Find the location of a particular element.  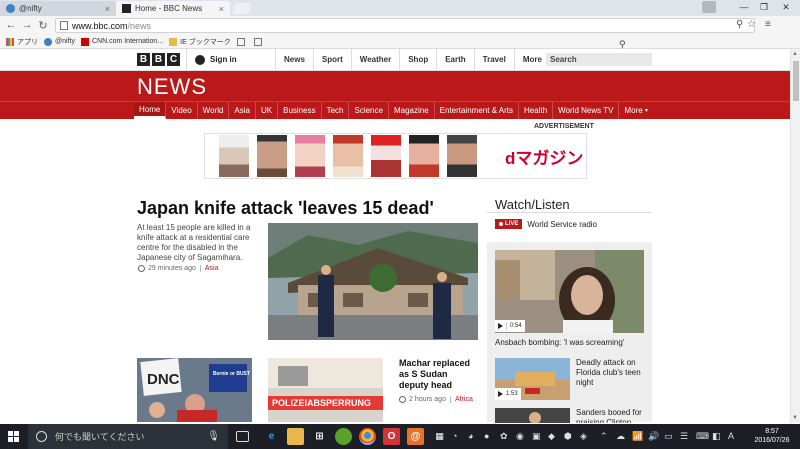

category-link: Asia is located at coordinates (212, 268).